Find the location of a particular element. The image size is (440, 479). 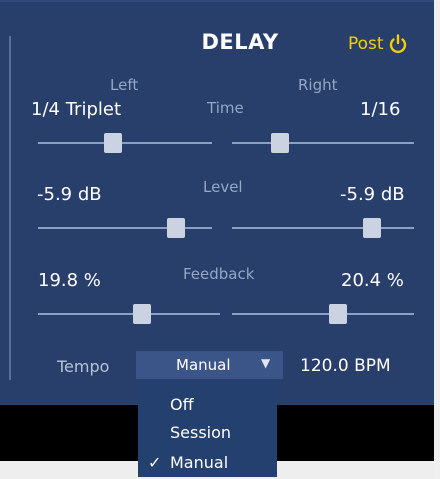

level-left-slider-thumb is located at coordinates (176, 228).